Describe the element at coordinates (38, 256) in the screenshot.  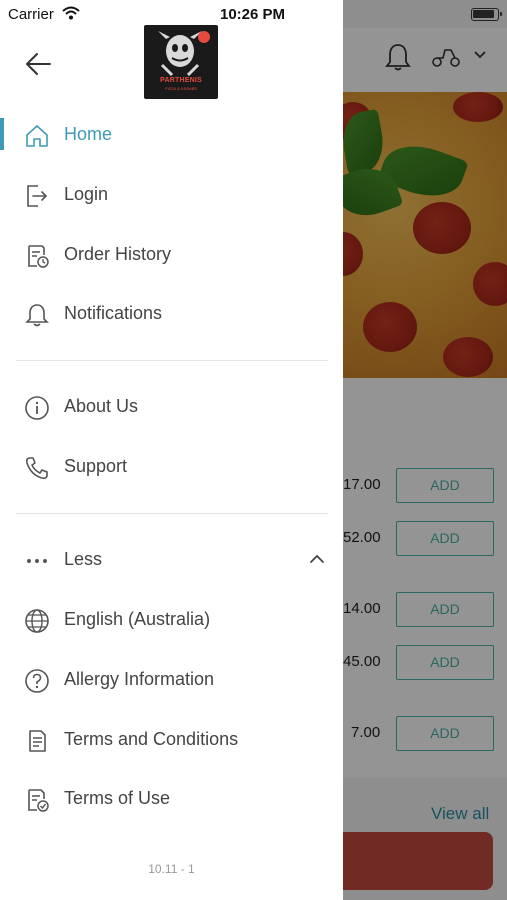
I see `order-history-icon` at that location.